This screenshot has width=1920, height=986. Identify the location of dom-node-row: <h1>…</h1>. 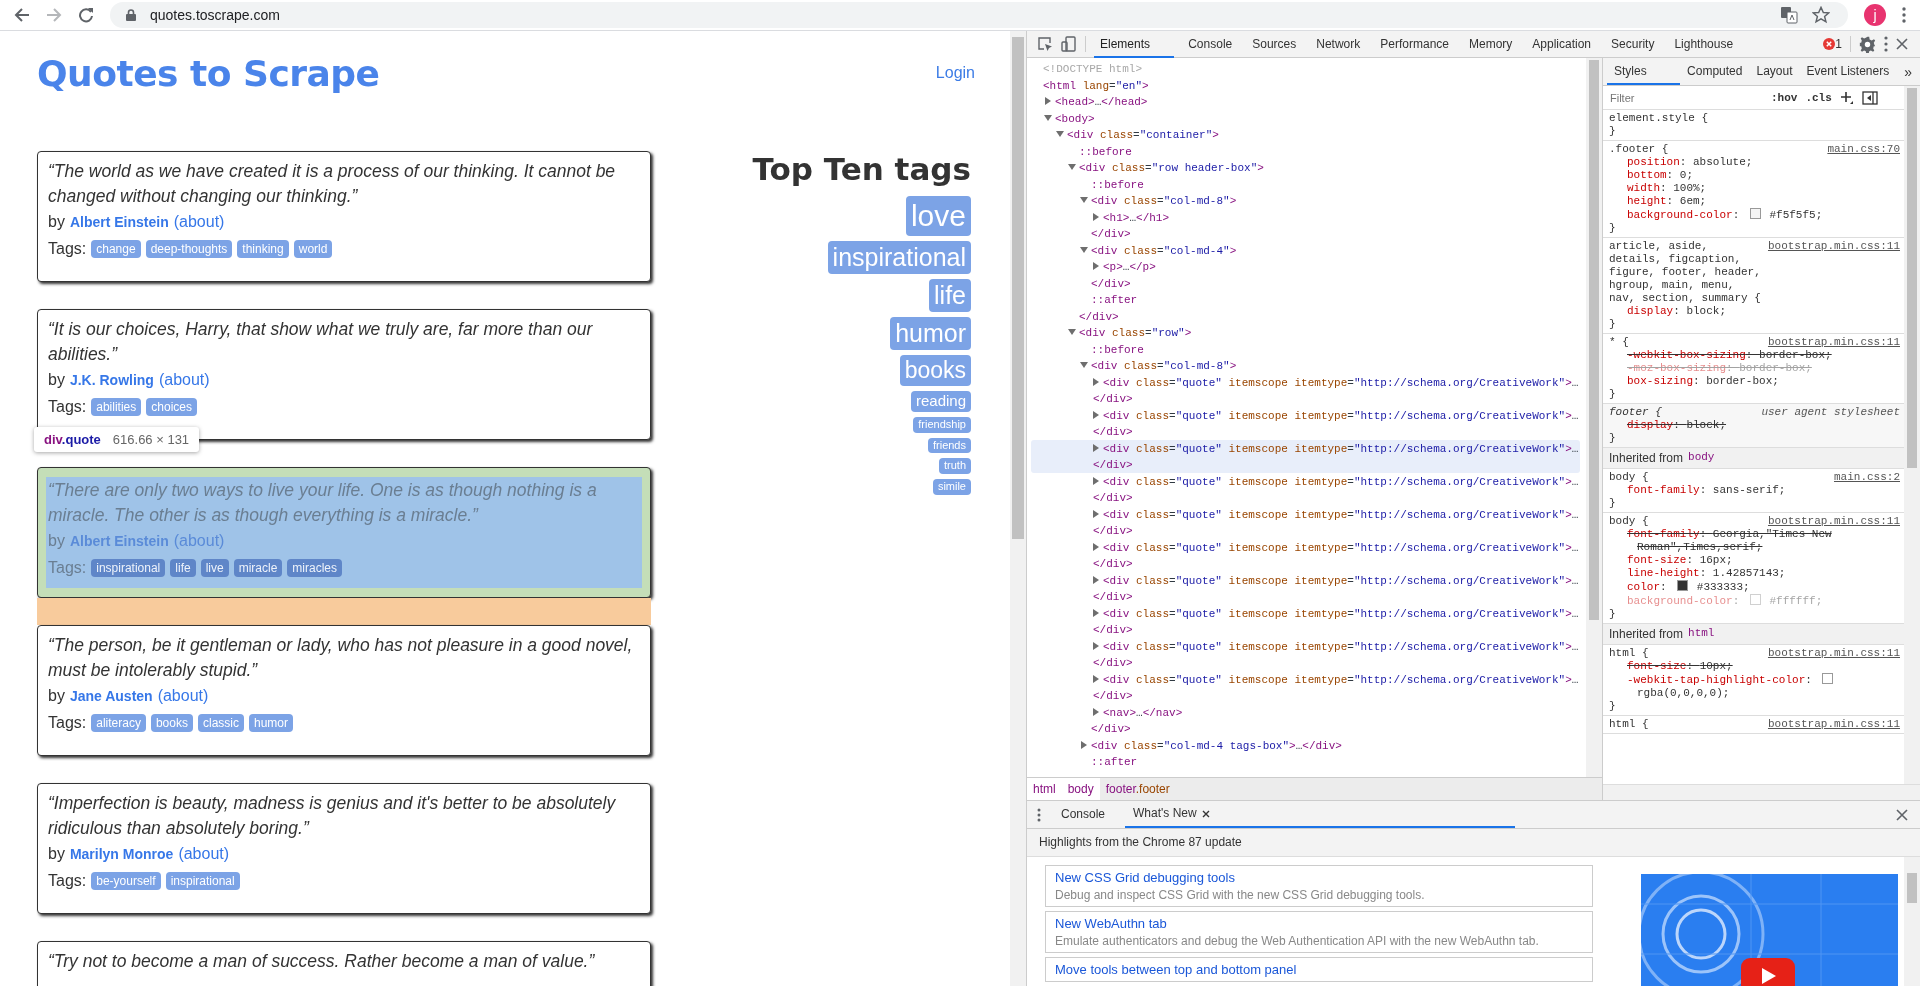
(1306, 216).